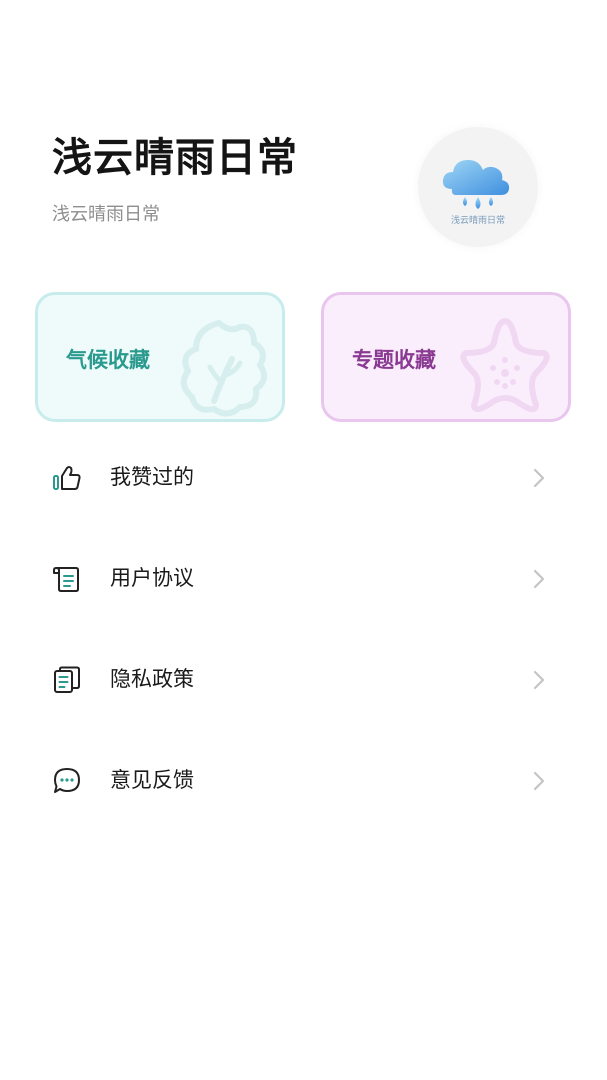  I want to click on menu-item-label: 意见反馈, so click(152, 780).